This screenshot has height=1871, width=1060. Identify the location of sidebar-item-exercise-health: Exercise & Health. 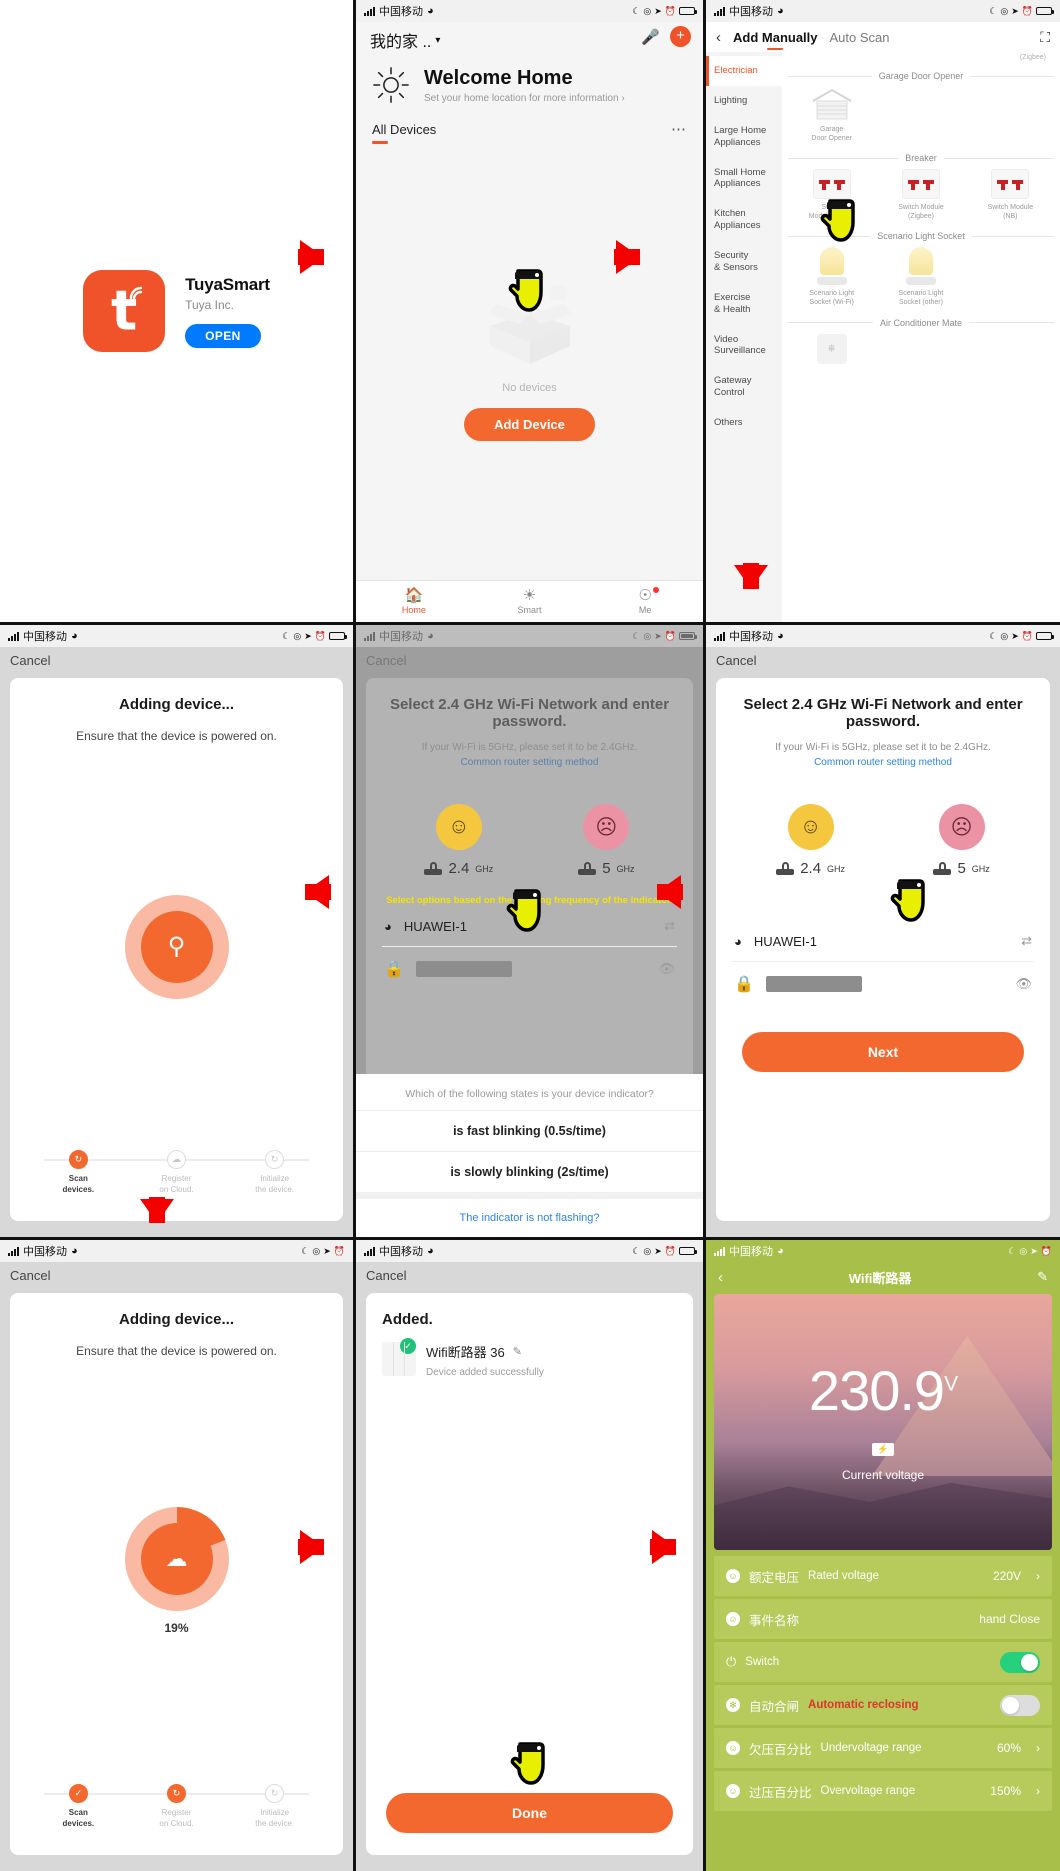
(744, 304).